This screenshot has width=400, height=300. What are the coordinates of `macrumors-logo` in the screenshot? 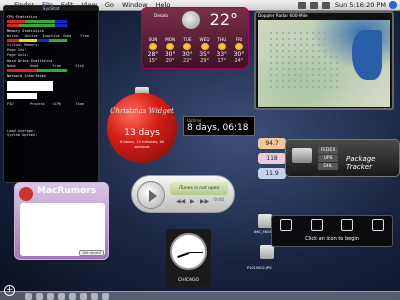 It's located at (26, 194).